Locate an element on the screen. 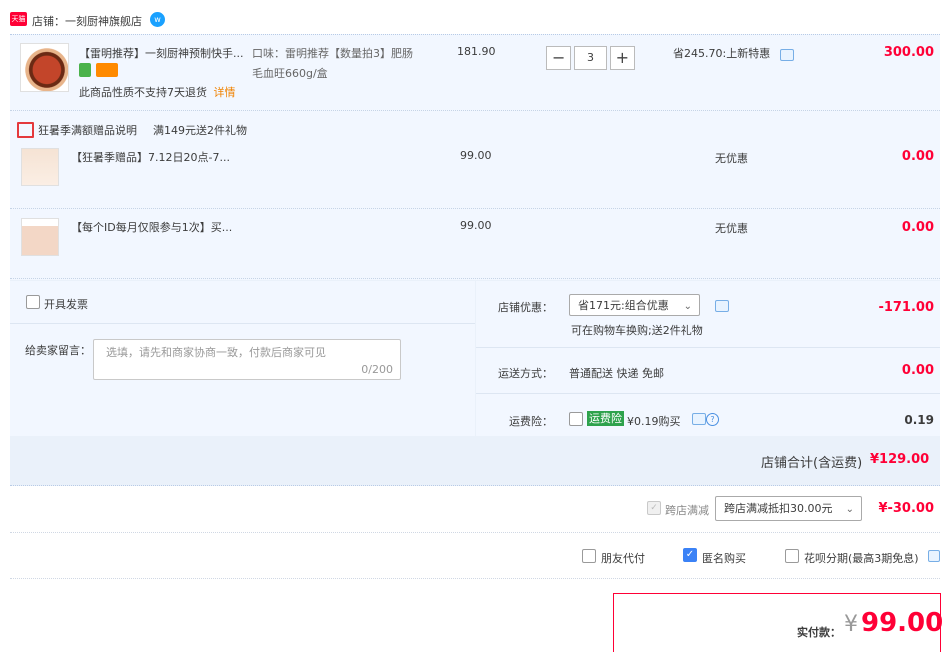  chevron-down-icon: ⌄ is located at coordinates (687, 306).